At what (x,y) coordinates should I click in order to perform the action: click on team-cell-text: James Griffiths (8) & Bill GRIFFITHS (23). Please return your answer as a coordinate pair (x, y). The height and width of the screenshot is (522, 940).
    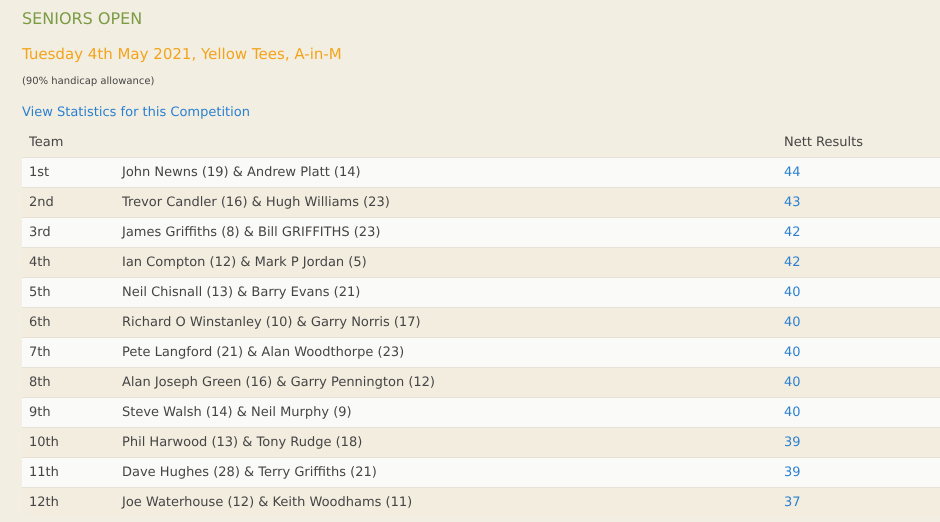
    Looking at the image, I should click on (252, 232).